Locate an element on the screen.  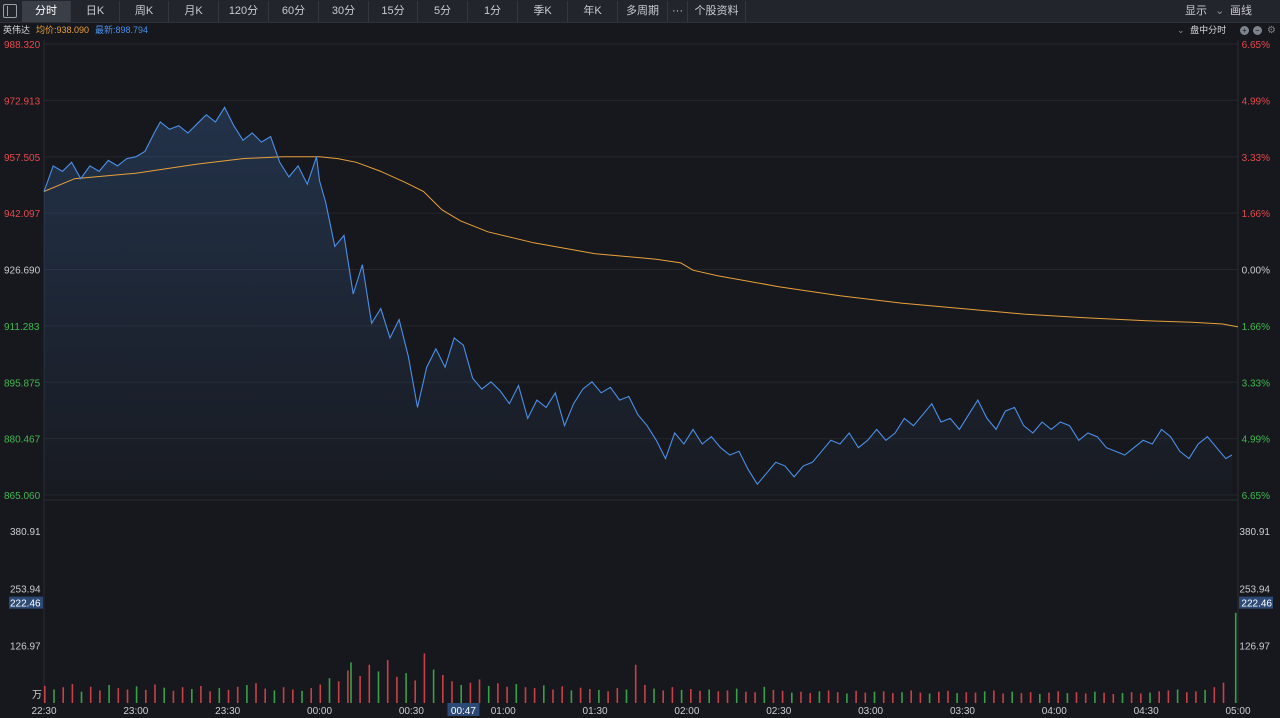
volume-tick-label: 126.97 is located at coordinates (25, 647).